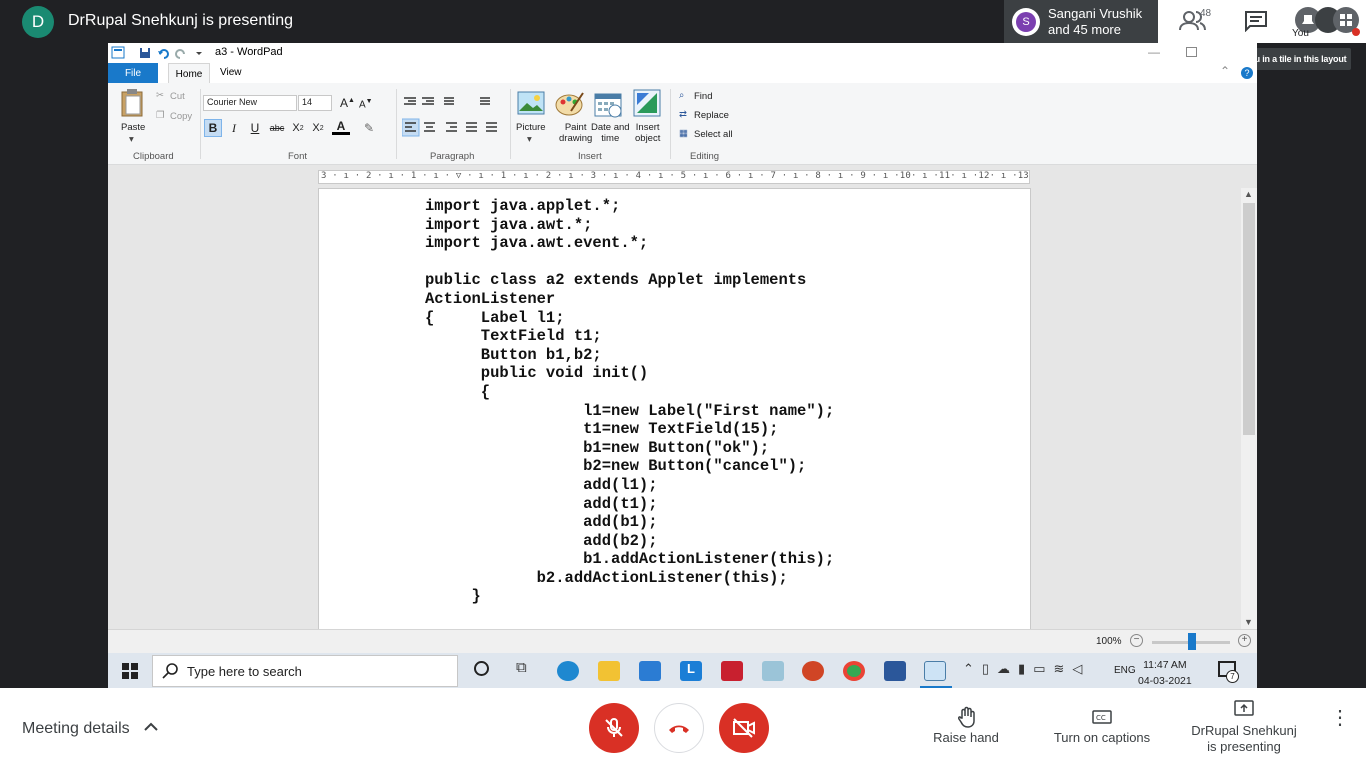  What do you see at coordinates (305, 671) in the screenshot?
I see `taskbar-search-input: Type here to search` at bounding box center [305, 671].